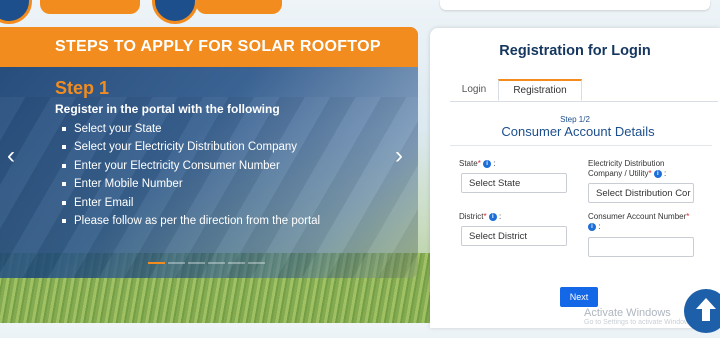  I want to click on distribution-company-select: Select Distribution Cor, so click(641, 193).